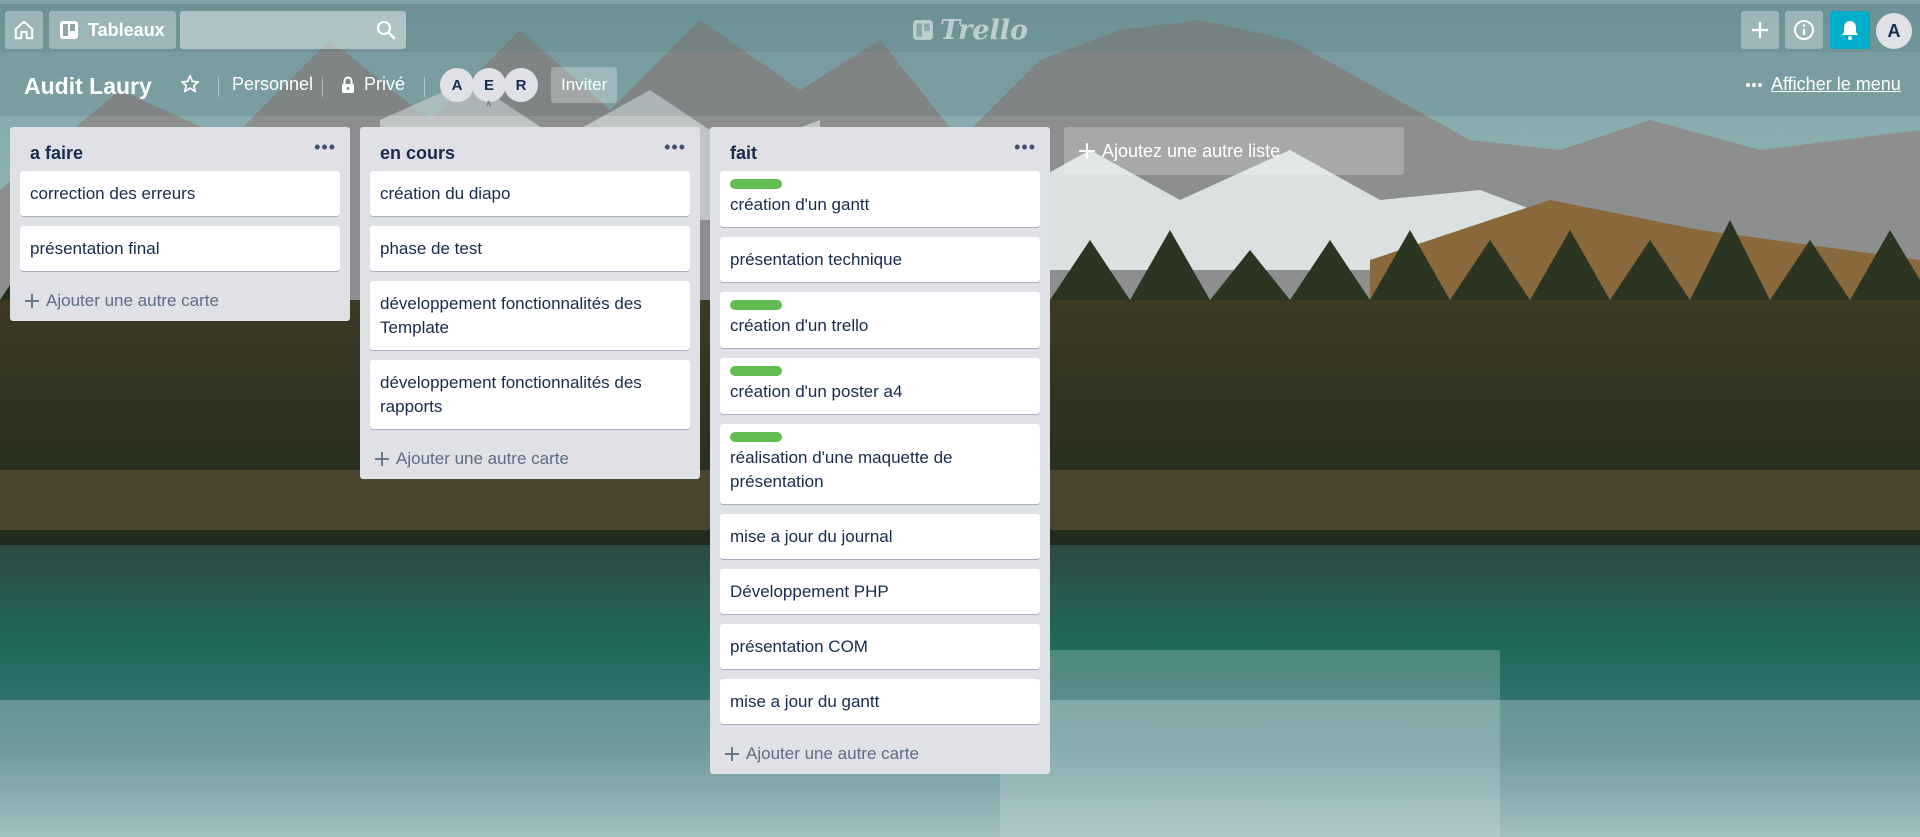 The width and height of the screenshot is (1920, 837). I want to click on trello-logo-text: Trello, so click(984, 30).